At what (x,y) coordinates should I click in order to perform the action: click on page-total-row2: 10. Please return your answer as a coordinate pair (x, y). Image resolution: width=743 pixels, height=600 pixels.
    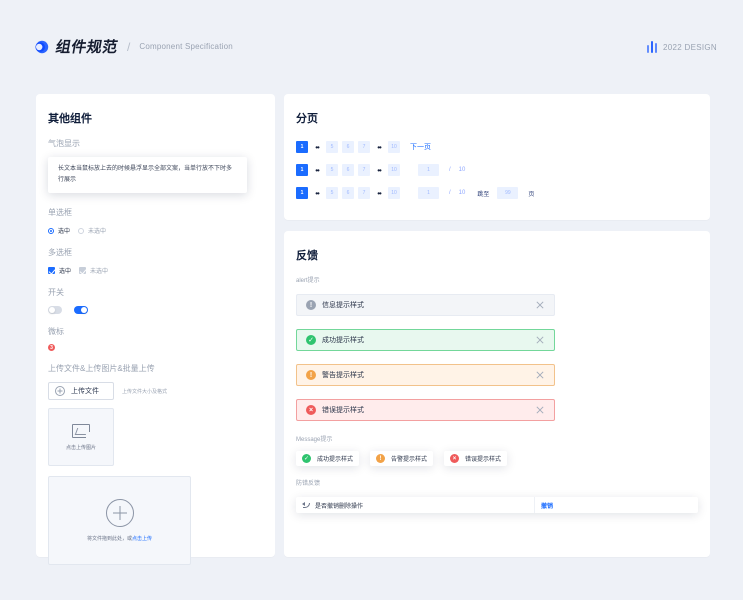
    Looking at the image, I should click on (462, 170).